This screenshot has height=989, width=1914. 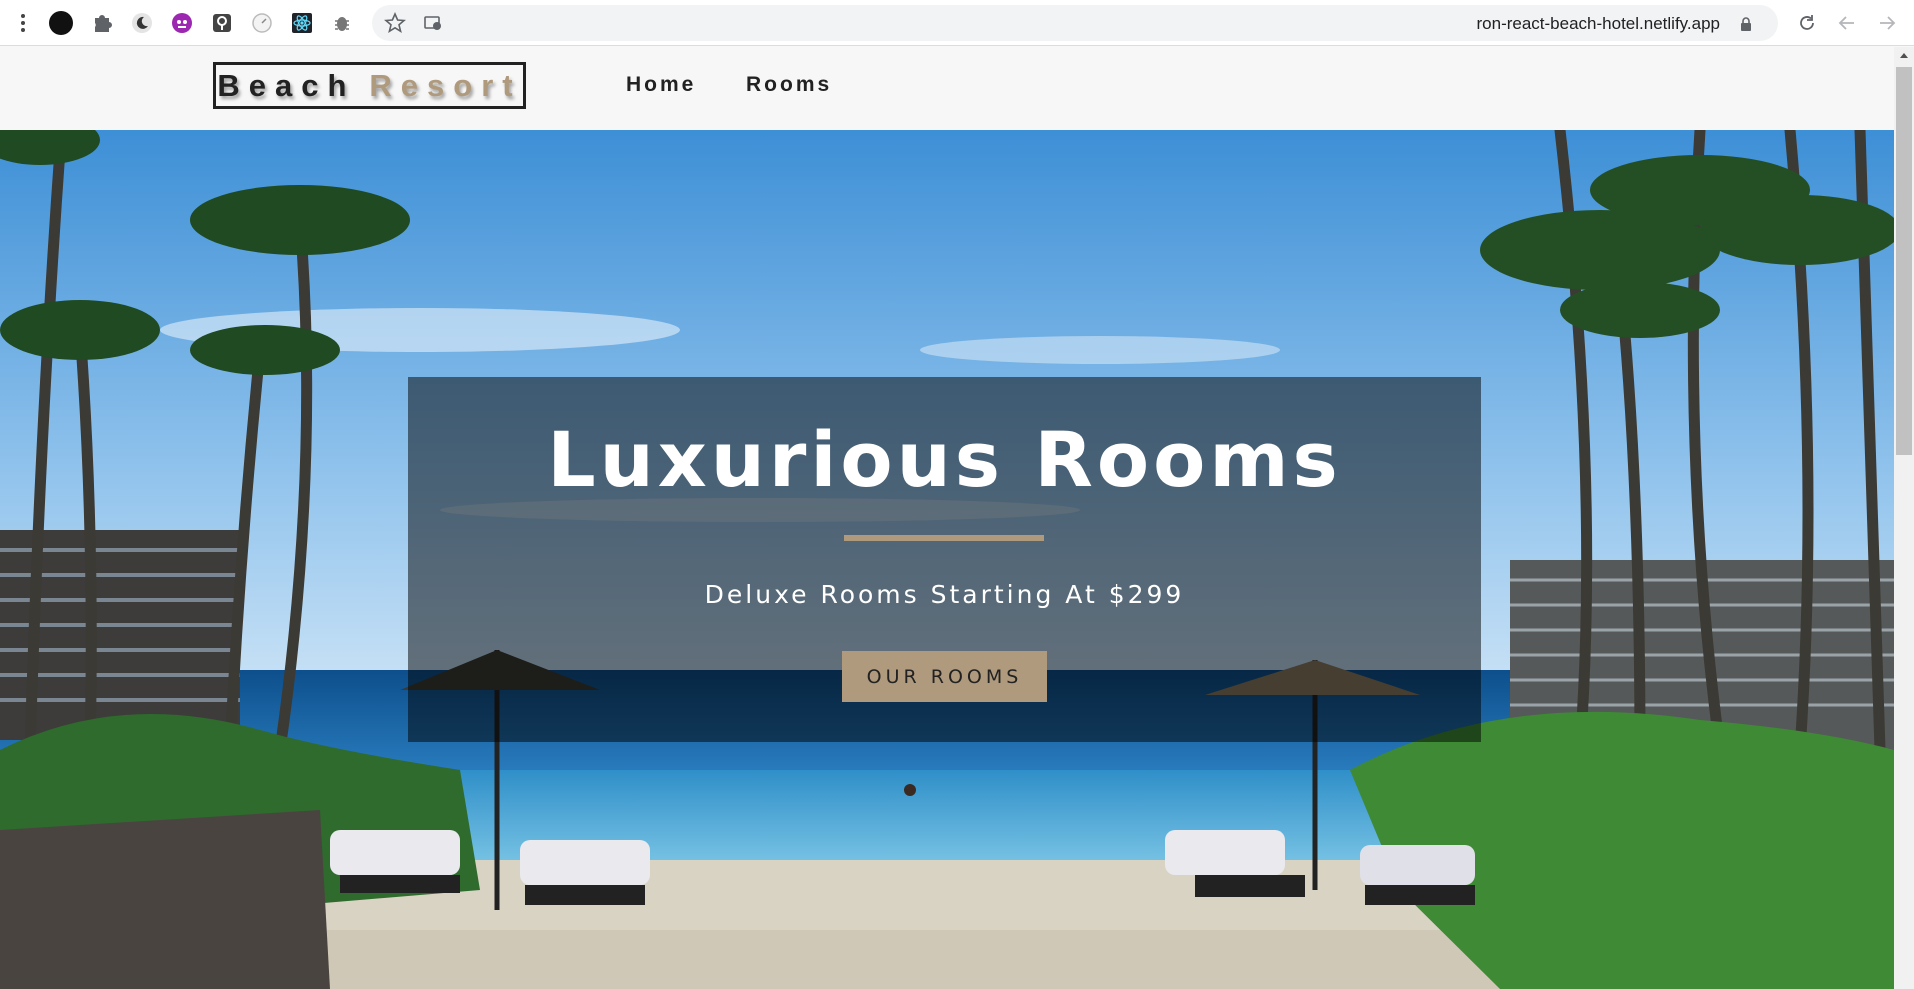 What do you see at coordinates (102, 23) in the screenshot?
I see `puzzle-icon` at bounding box center [102, 23].